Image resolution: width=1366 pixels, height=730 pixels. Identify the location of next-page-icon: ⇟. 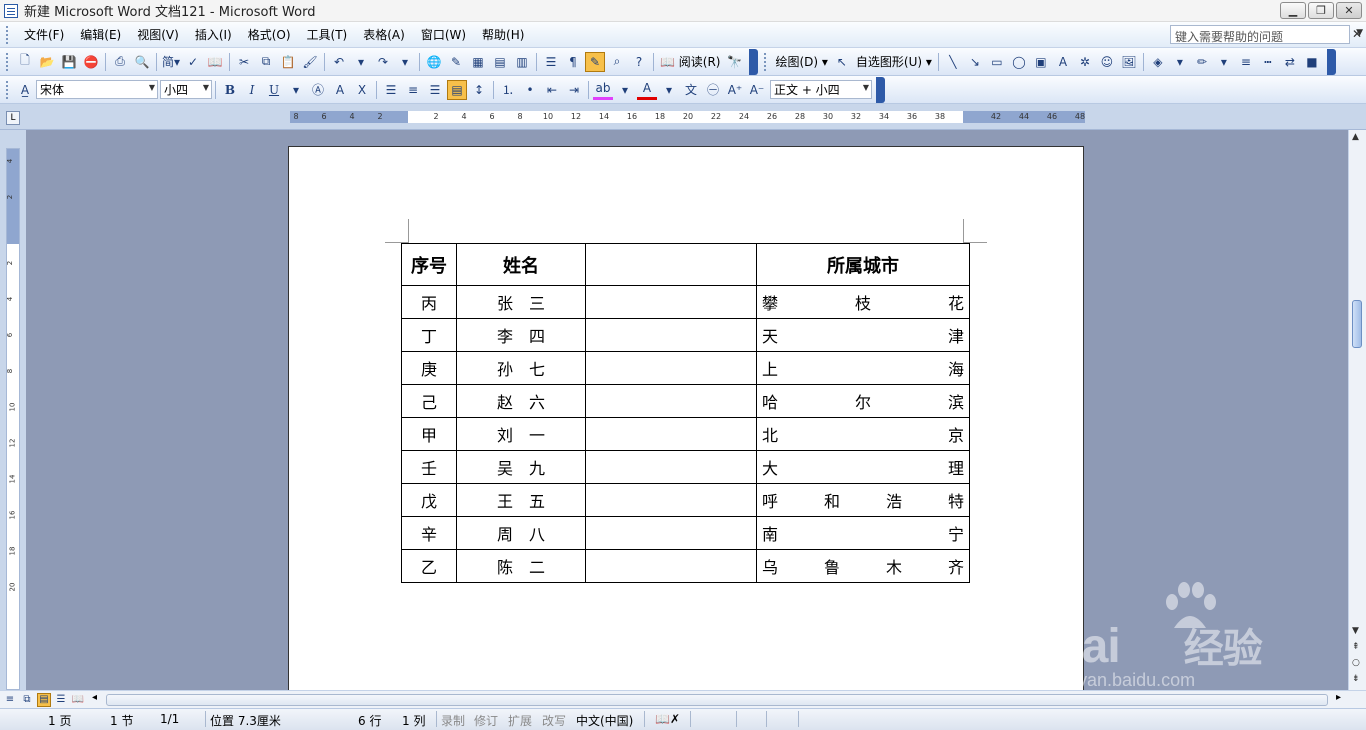
(1356, 679).